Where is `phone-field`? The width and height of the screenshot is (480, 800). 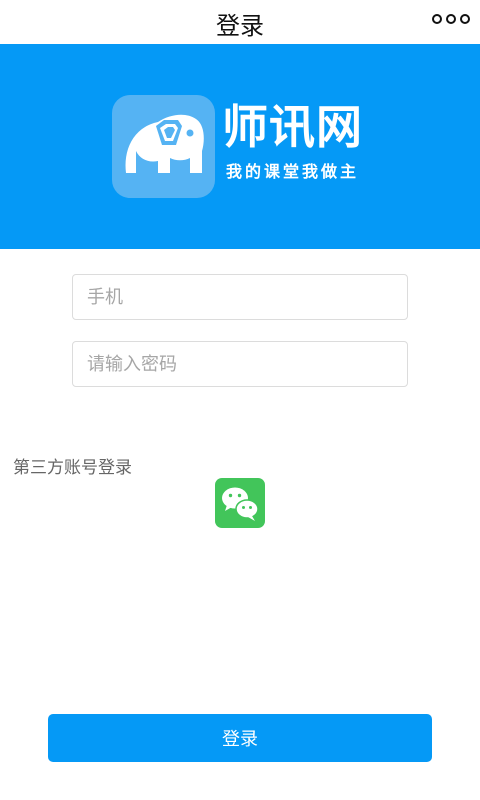
phone-field is located at coordinates (240, 297).